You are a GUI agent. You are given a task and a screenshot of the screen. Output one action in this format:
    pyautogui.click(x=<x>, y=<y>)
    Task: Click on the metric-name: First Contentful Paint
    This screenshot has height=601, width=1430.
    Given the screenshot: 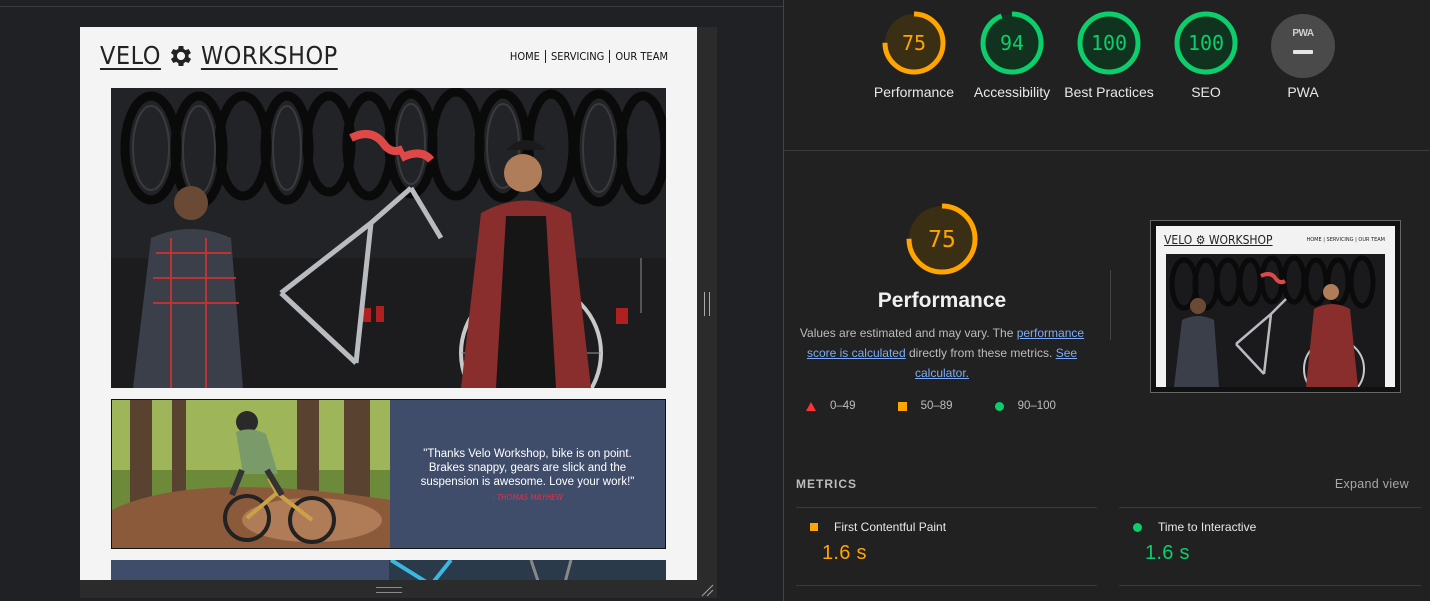 What is the action you would take?
    pyautogui.click(x=890, y=527)
    